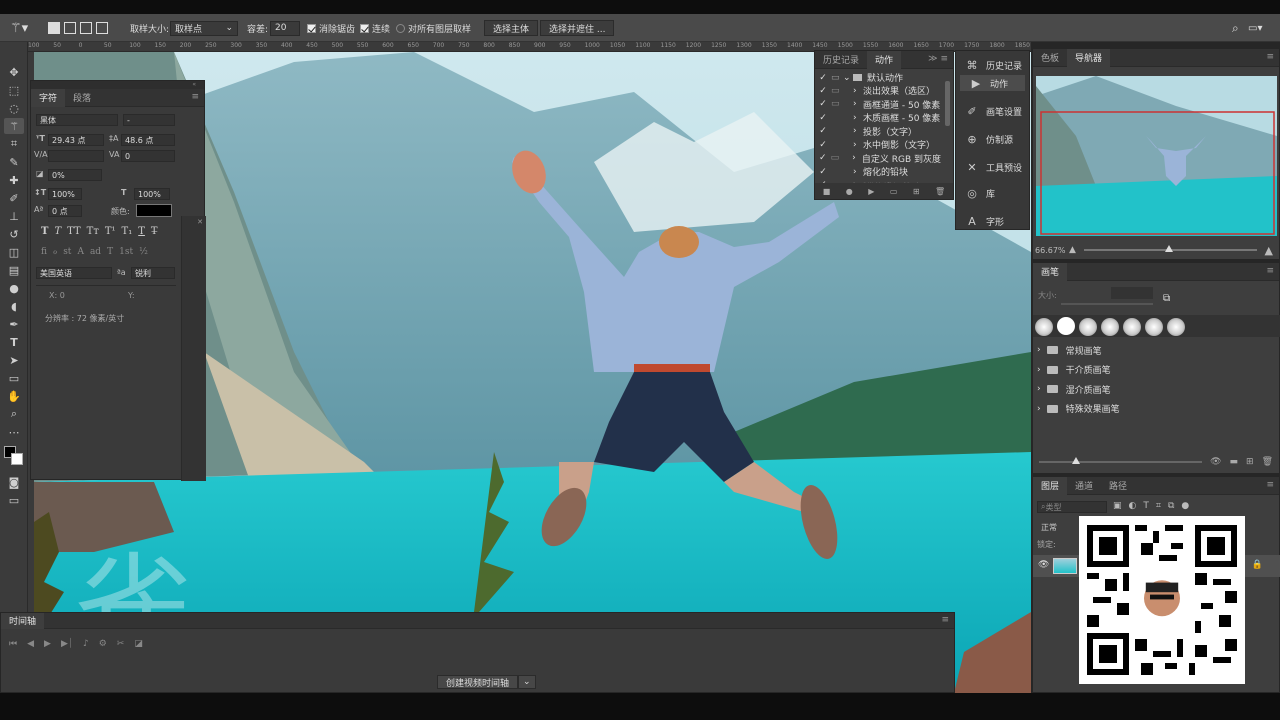 This screenshot has height=720, width=1280. What do you see at coordinates (65, 194) in the screenshot?
I see `vertical-scale-input: 100%` at bounding box center [65, 194].